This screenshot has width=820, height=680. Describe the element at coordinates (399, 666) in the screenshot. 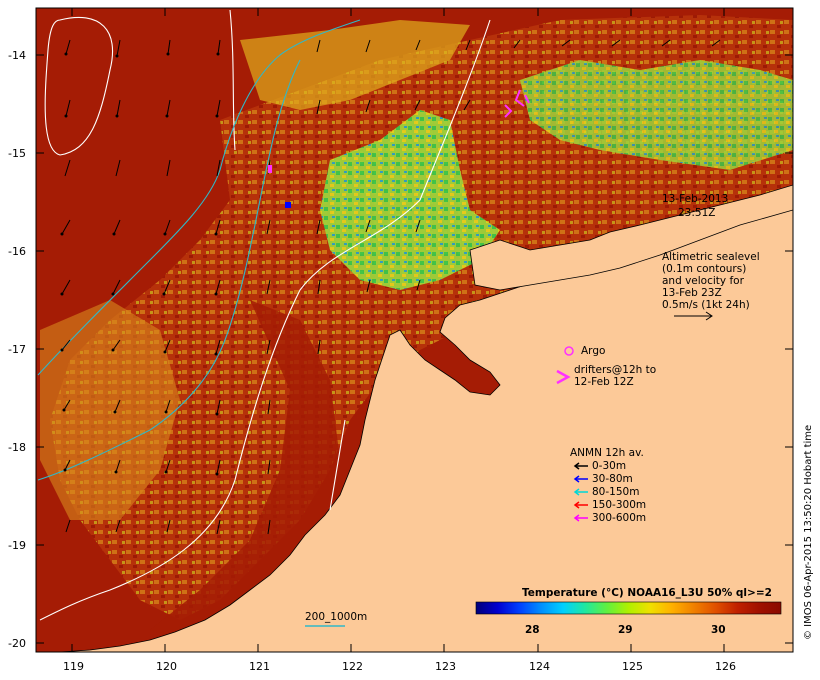

I see `lon-tick-labels: 119 120 121 122 123 124 125 126` at that location.